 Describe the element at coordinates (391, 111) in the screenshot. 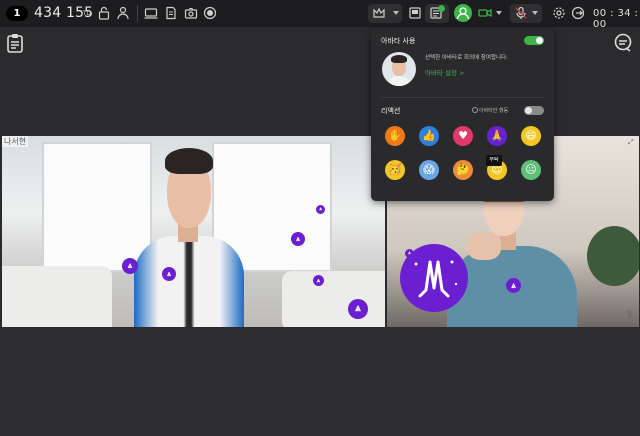

I see `reaction-title: 리액션` at that location.